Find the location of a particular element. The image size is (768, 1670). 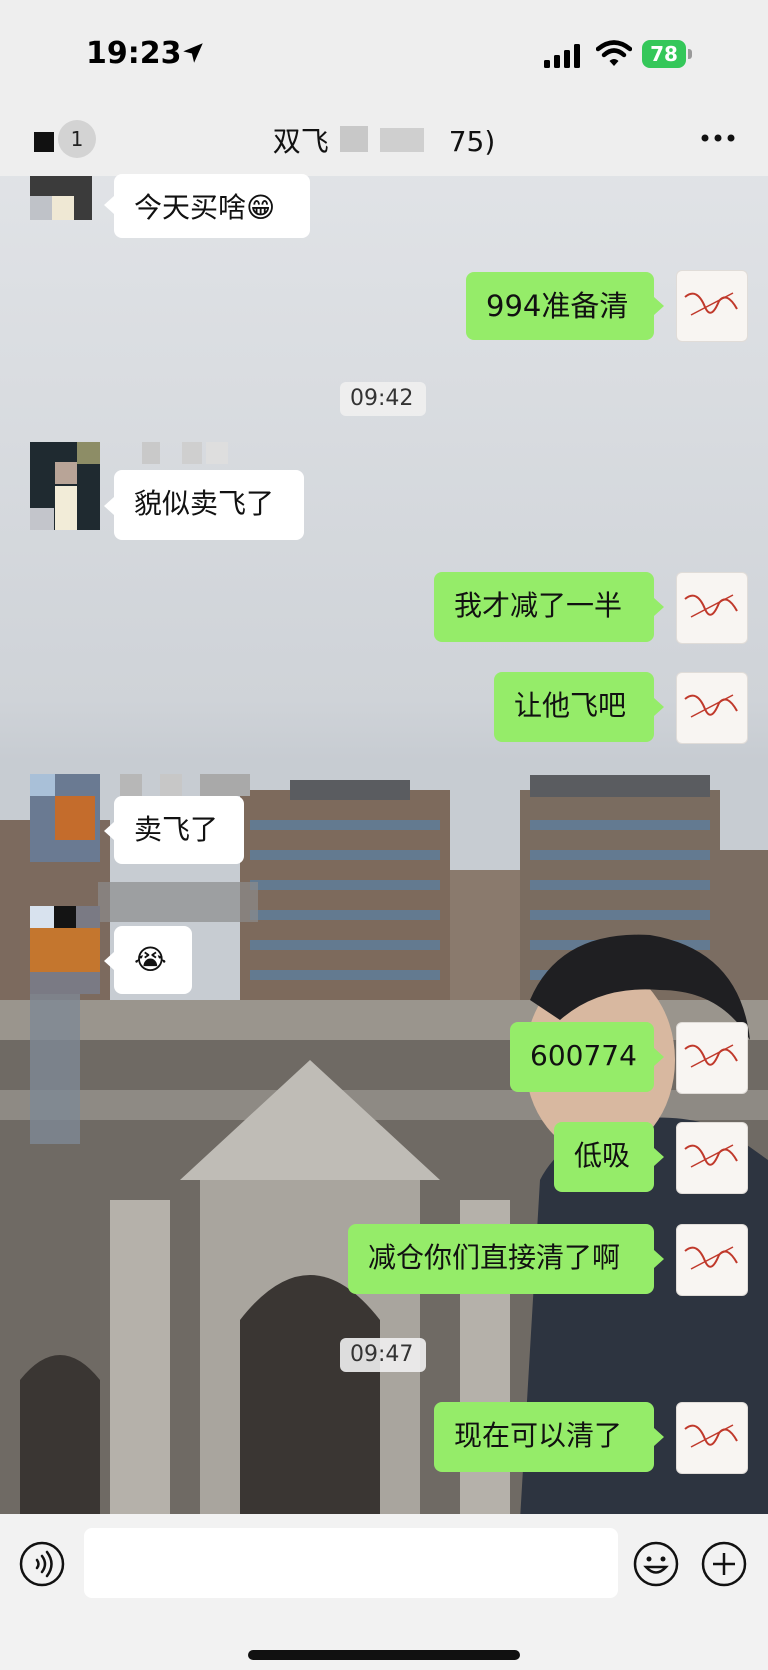

message-bubble: 现在可以清了 is located at coordinates (544, 1437).